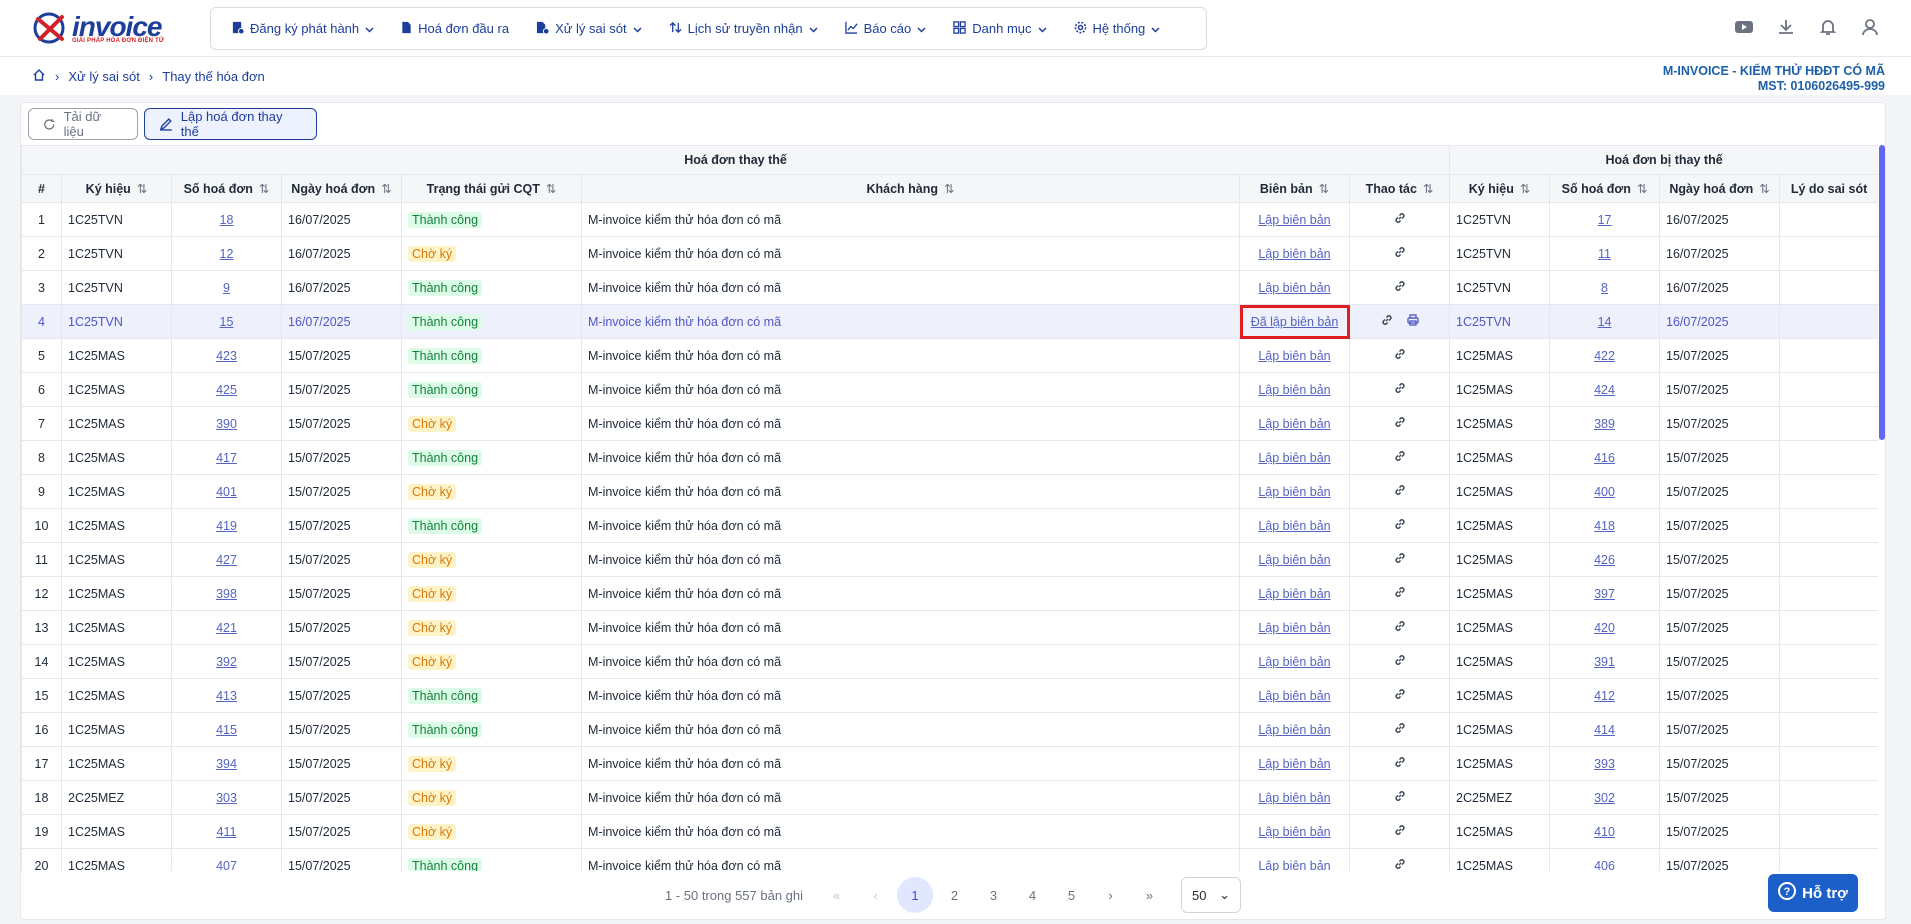  What do you see at coordinates (743, 29) in the screenshot?
I see `menu-item-4: Lịch sử truyền nhận` at bounding box center [743, 29].